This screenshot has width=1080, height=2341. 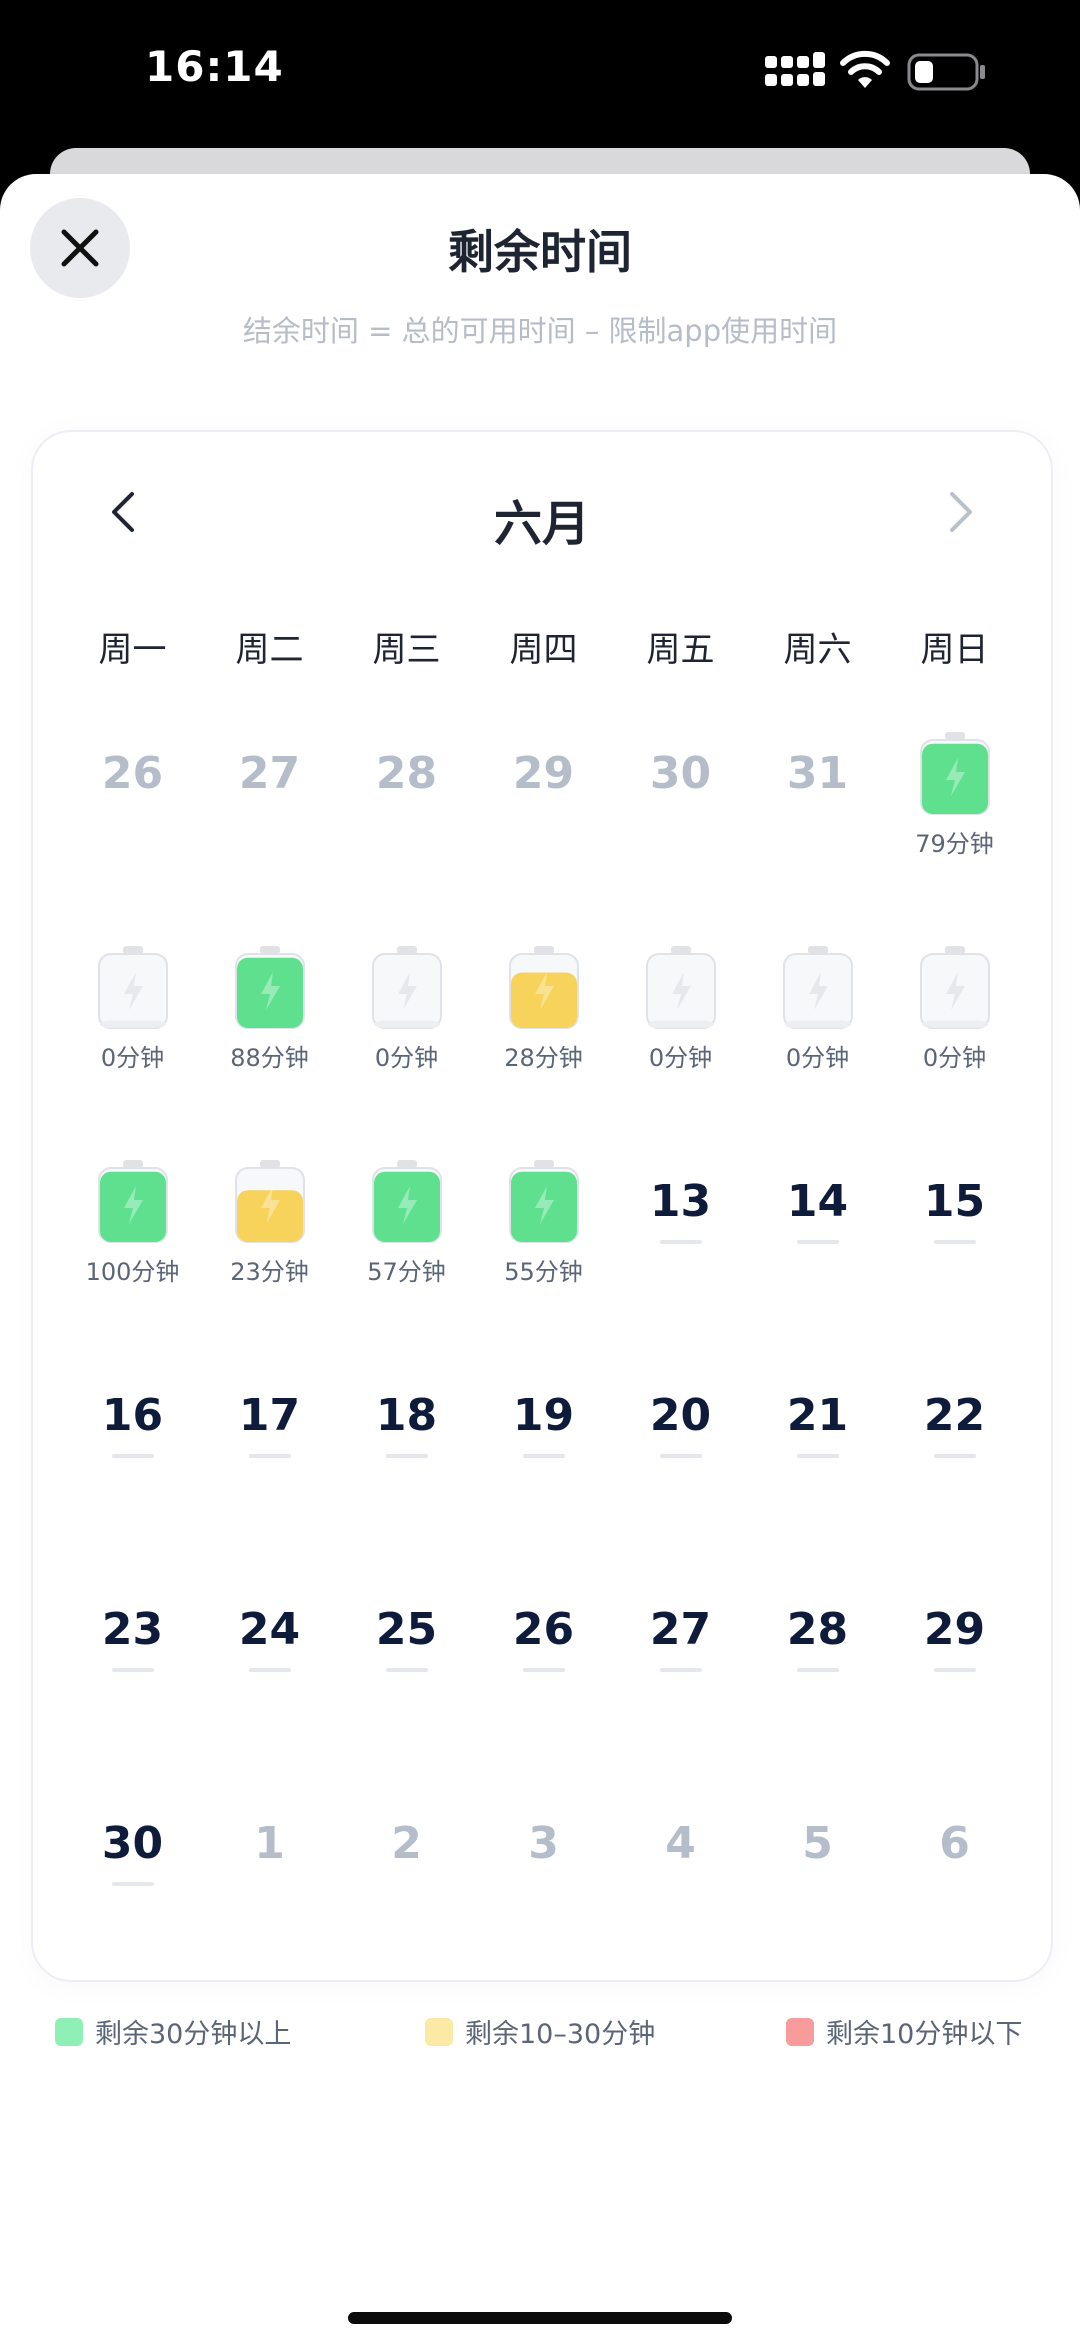 I want to click on calendar-day: 100分钟, so click(x=132, y=1265).